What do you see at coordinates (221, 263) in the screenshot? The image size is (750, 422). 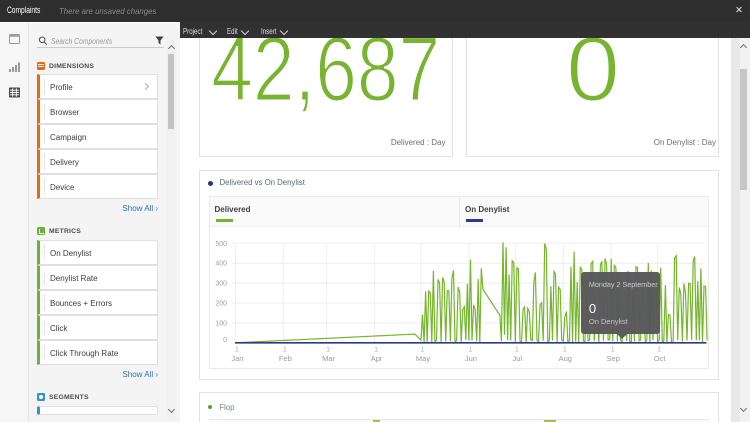 I see `svg-text: 400` at bounding box center [221, 263].